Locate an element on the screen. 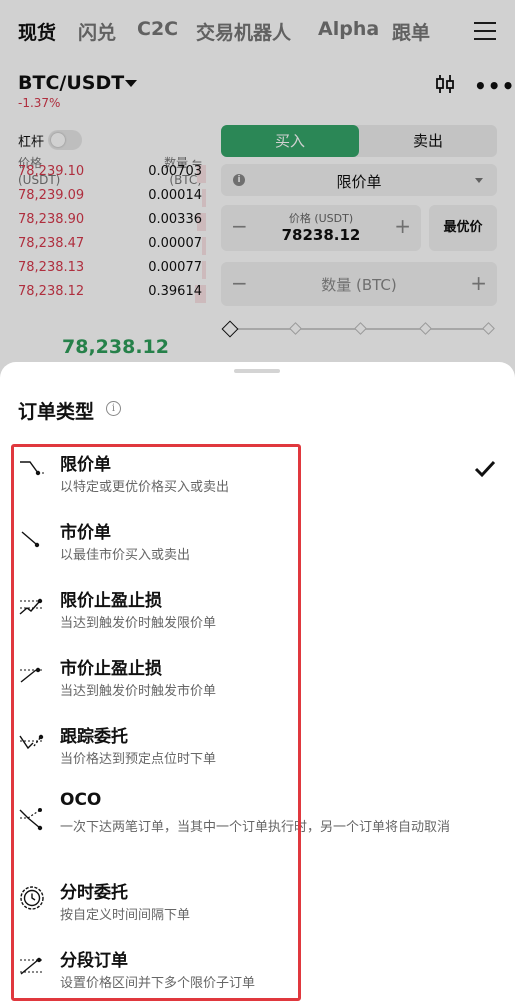 This screenshot has height=1008, width=515. info-icon: i is located at coordinates (113, 408).